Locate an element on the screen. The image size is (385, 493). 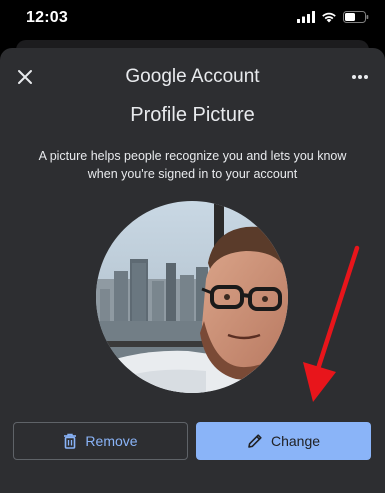
status-time: 12:03 is located at coordinates (47, 17).